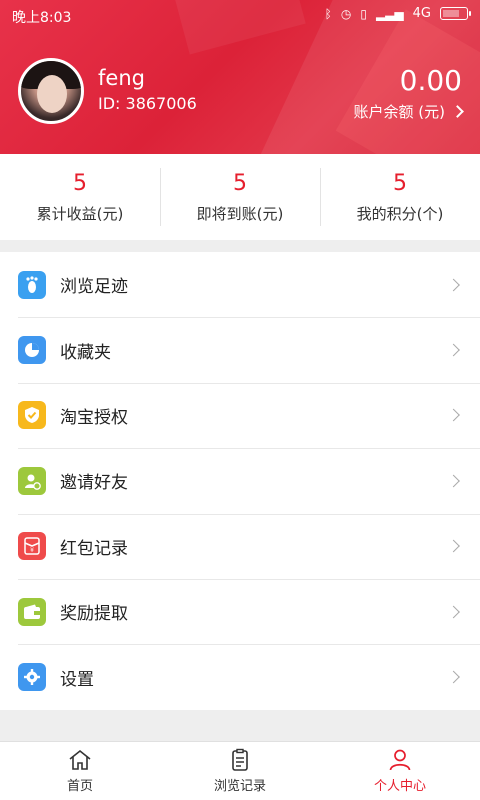 The width and height of the screenshot is (480, 800). I want to click on footprint-icon, so click(32, 284).